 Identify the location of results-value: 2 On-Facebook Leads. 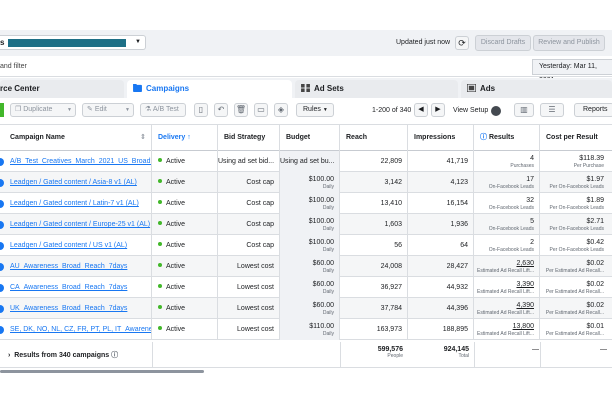
(507, 245).